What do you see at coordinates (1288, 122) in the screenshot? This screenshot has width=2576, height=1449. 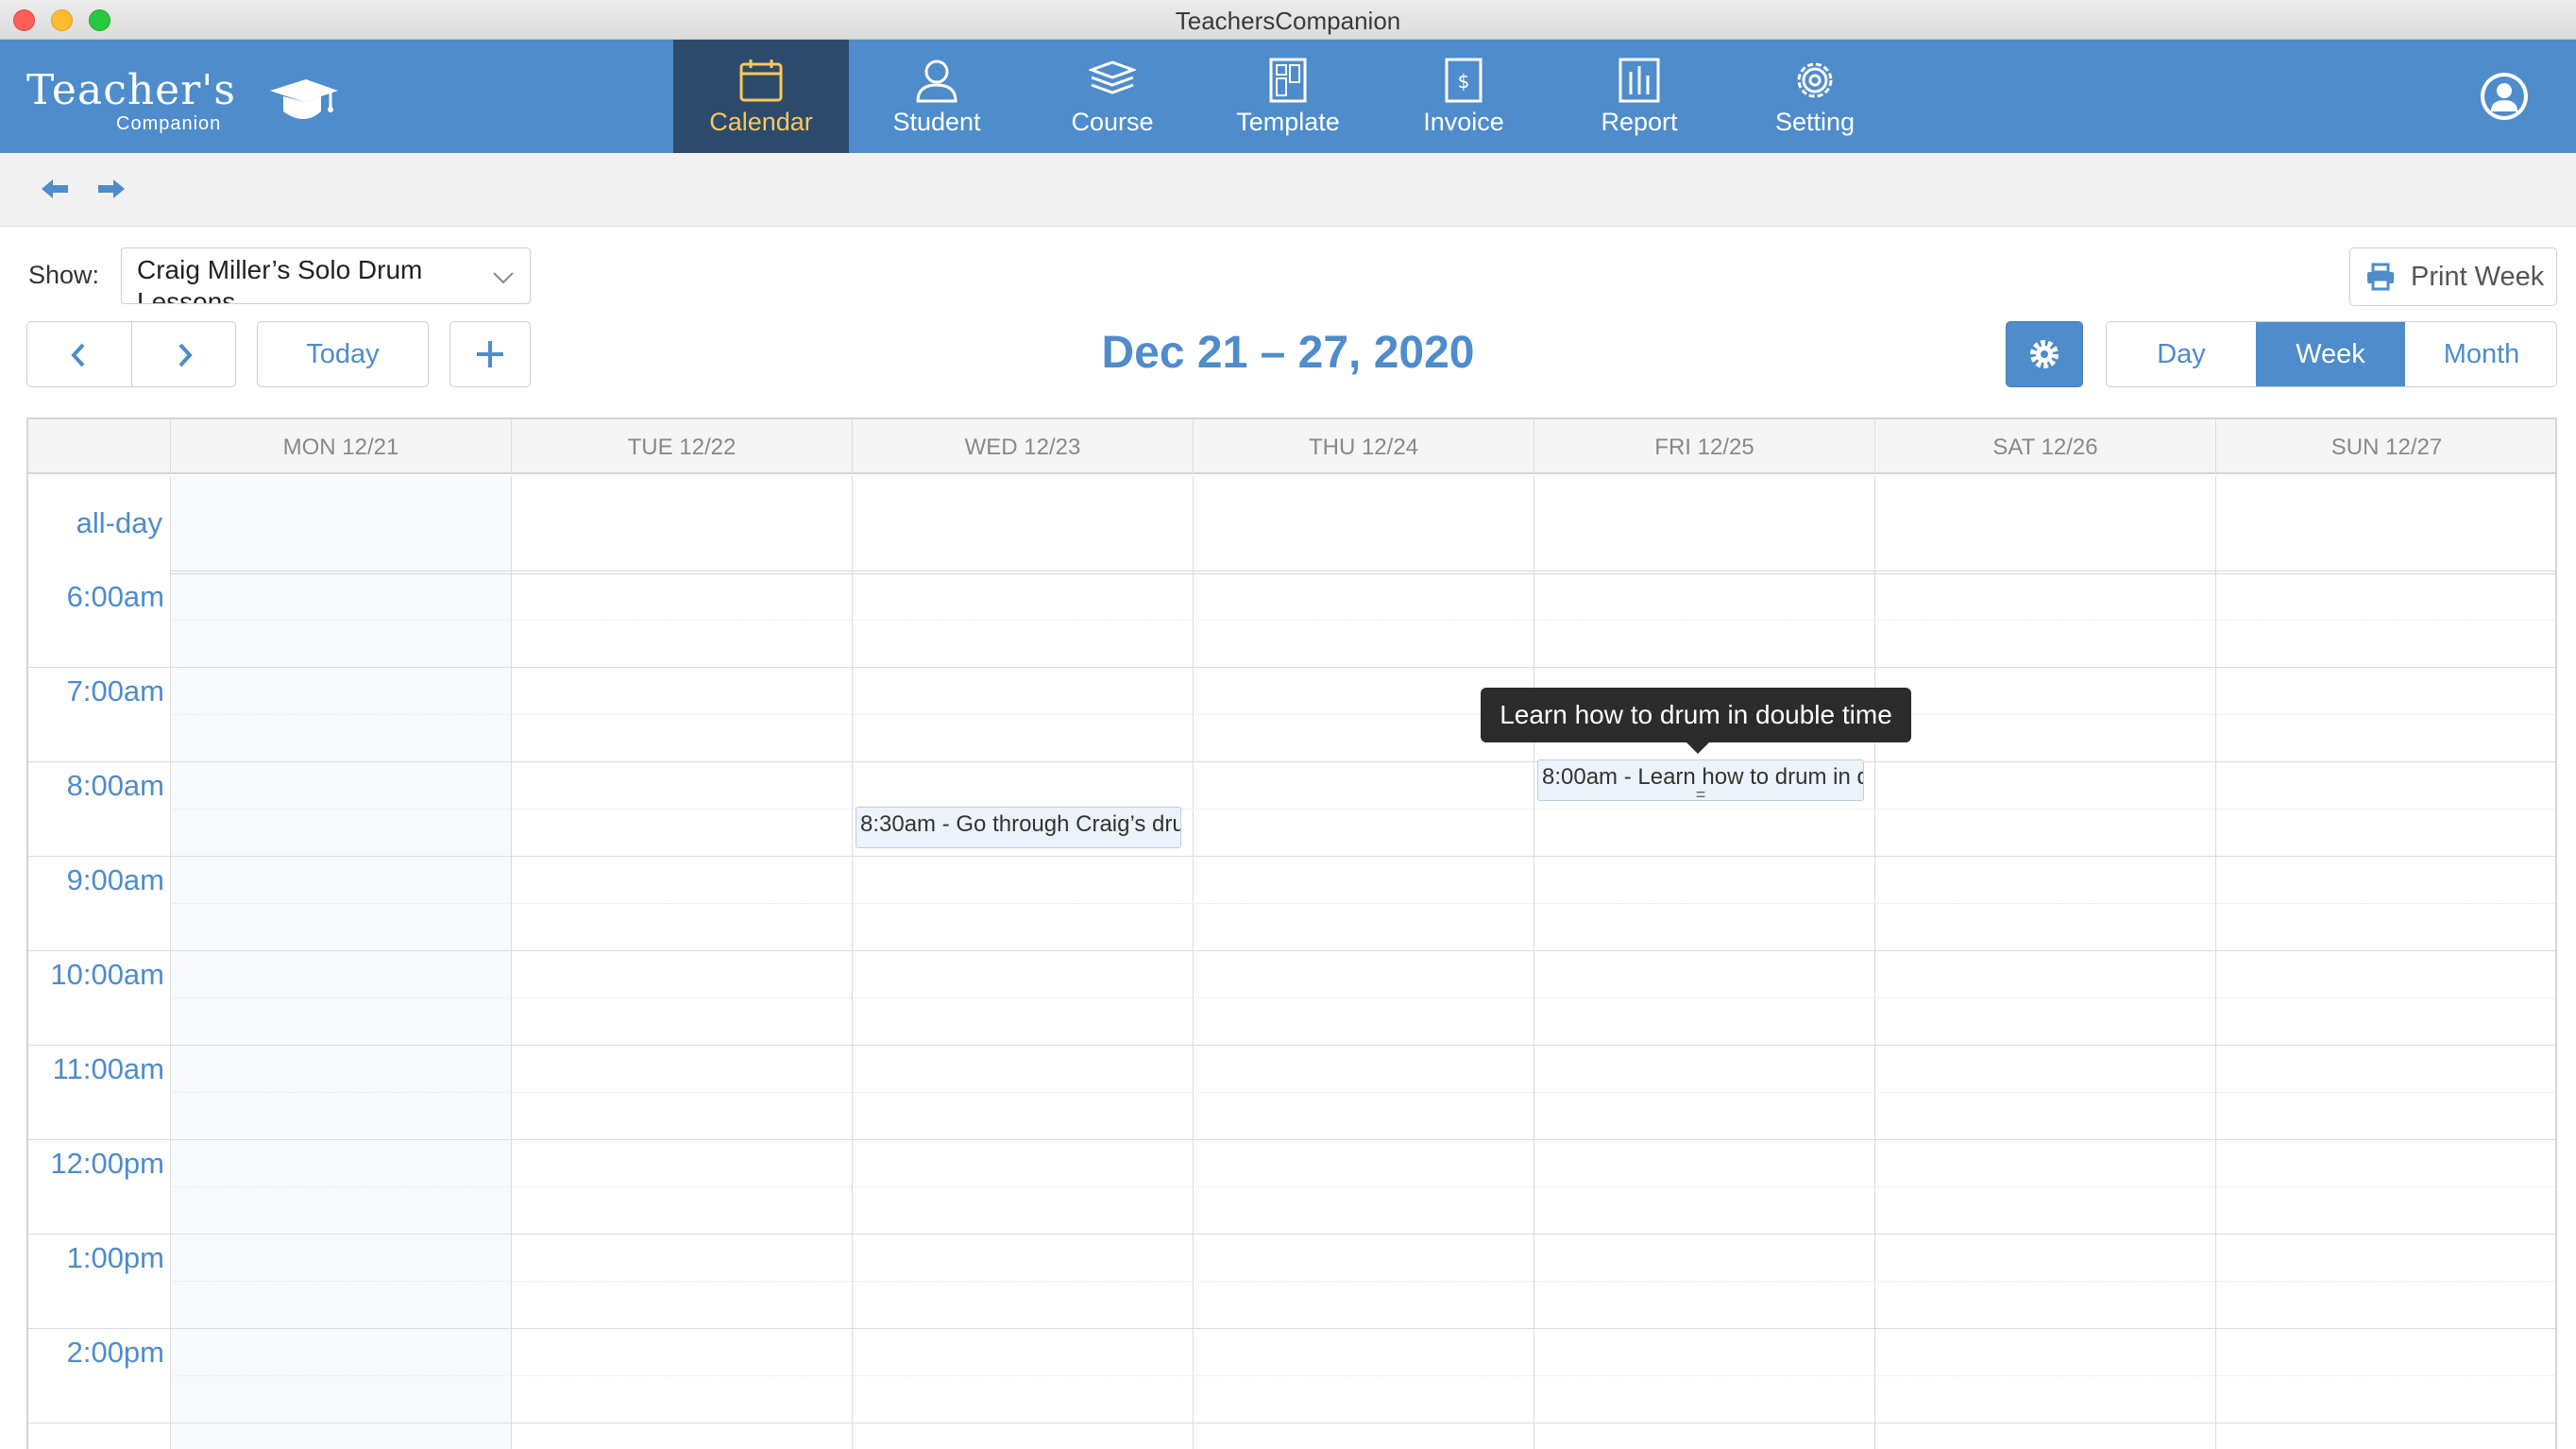 I see `nav-template-label: Template` at bounding box center [1288, 122].